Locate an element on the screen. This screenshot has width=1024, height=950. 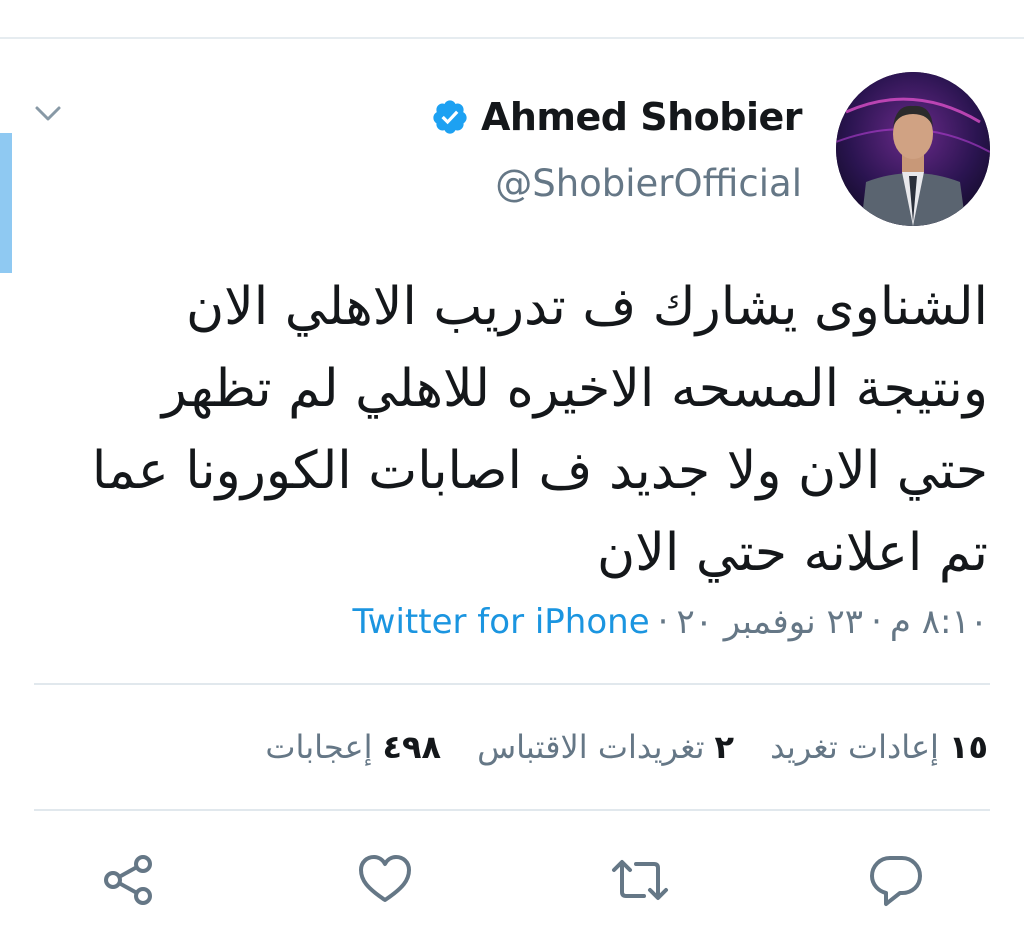
tweet-text-line: الشناوى يشارك ف تدريب الاهلي الان is located at coordinates (586, 307).